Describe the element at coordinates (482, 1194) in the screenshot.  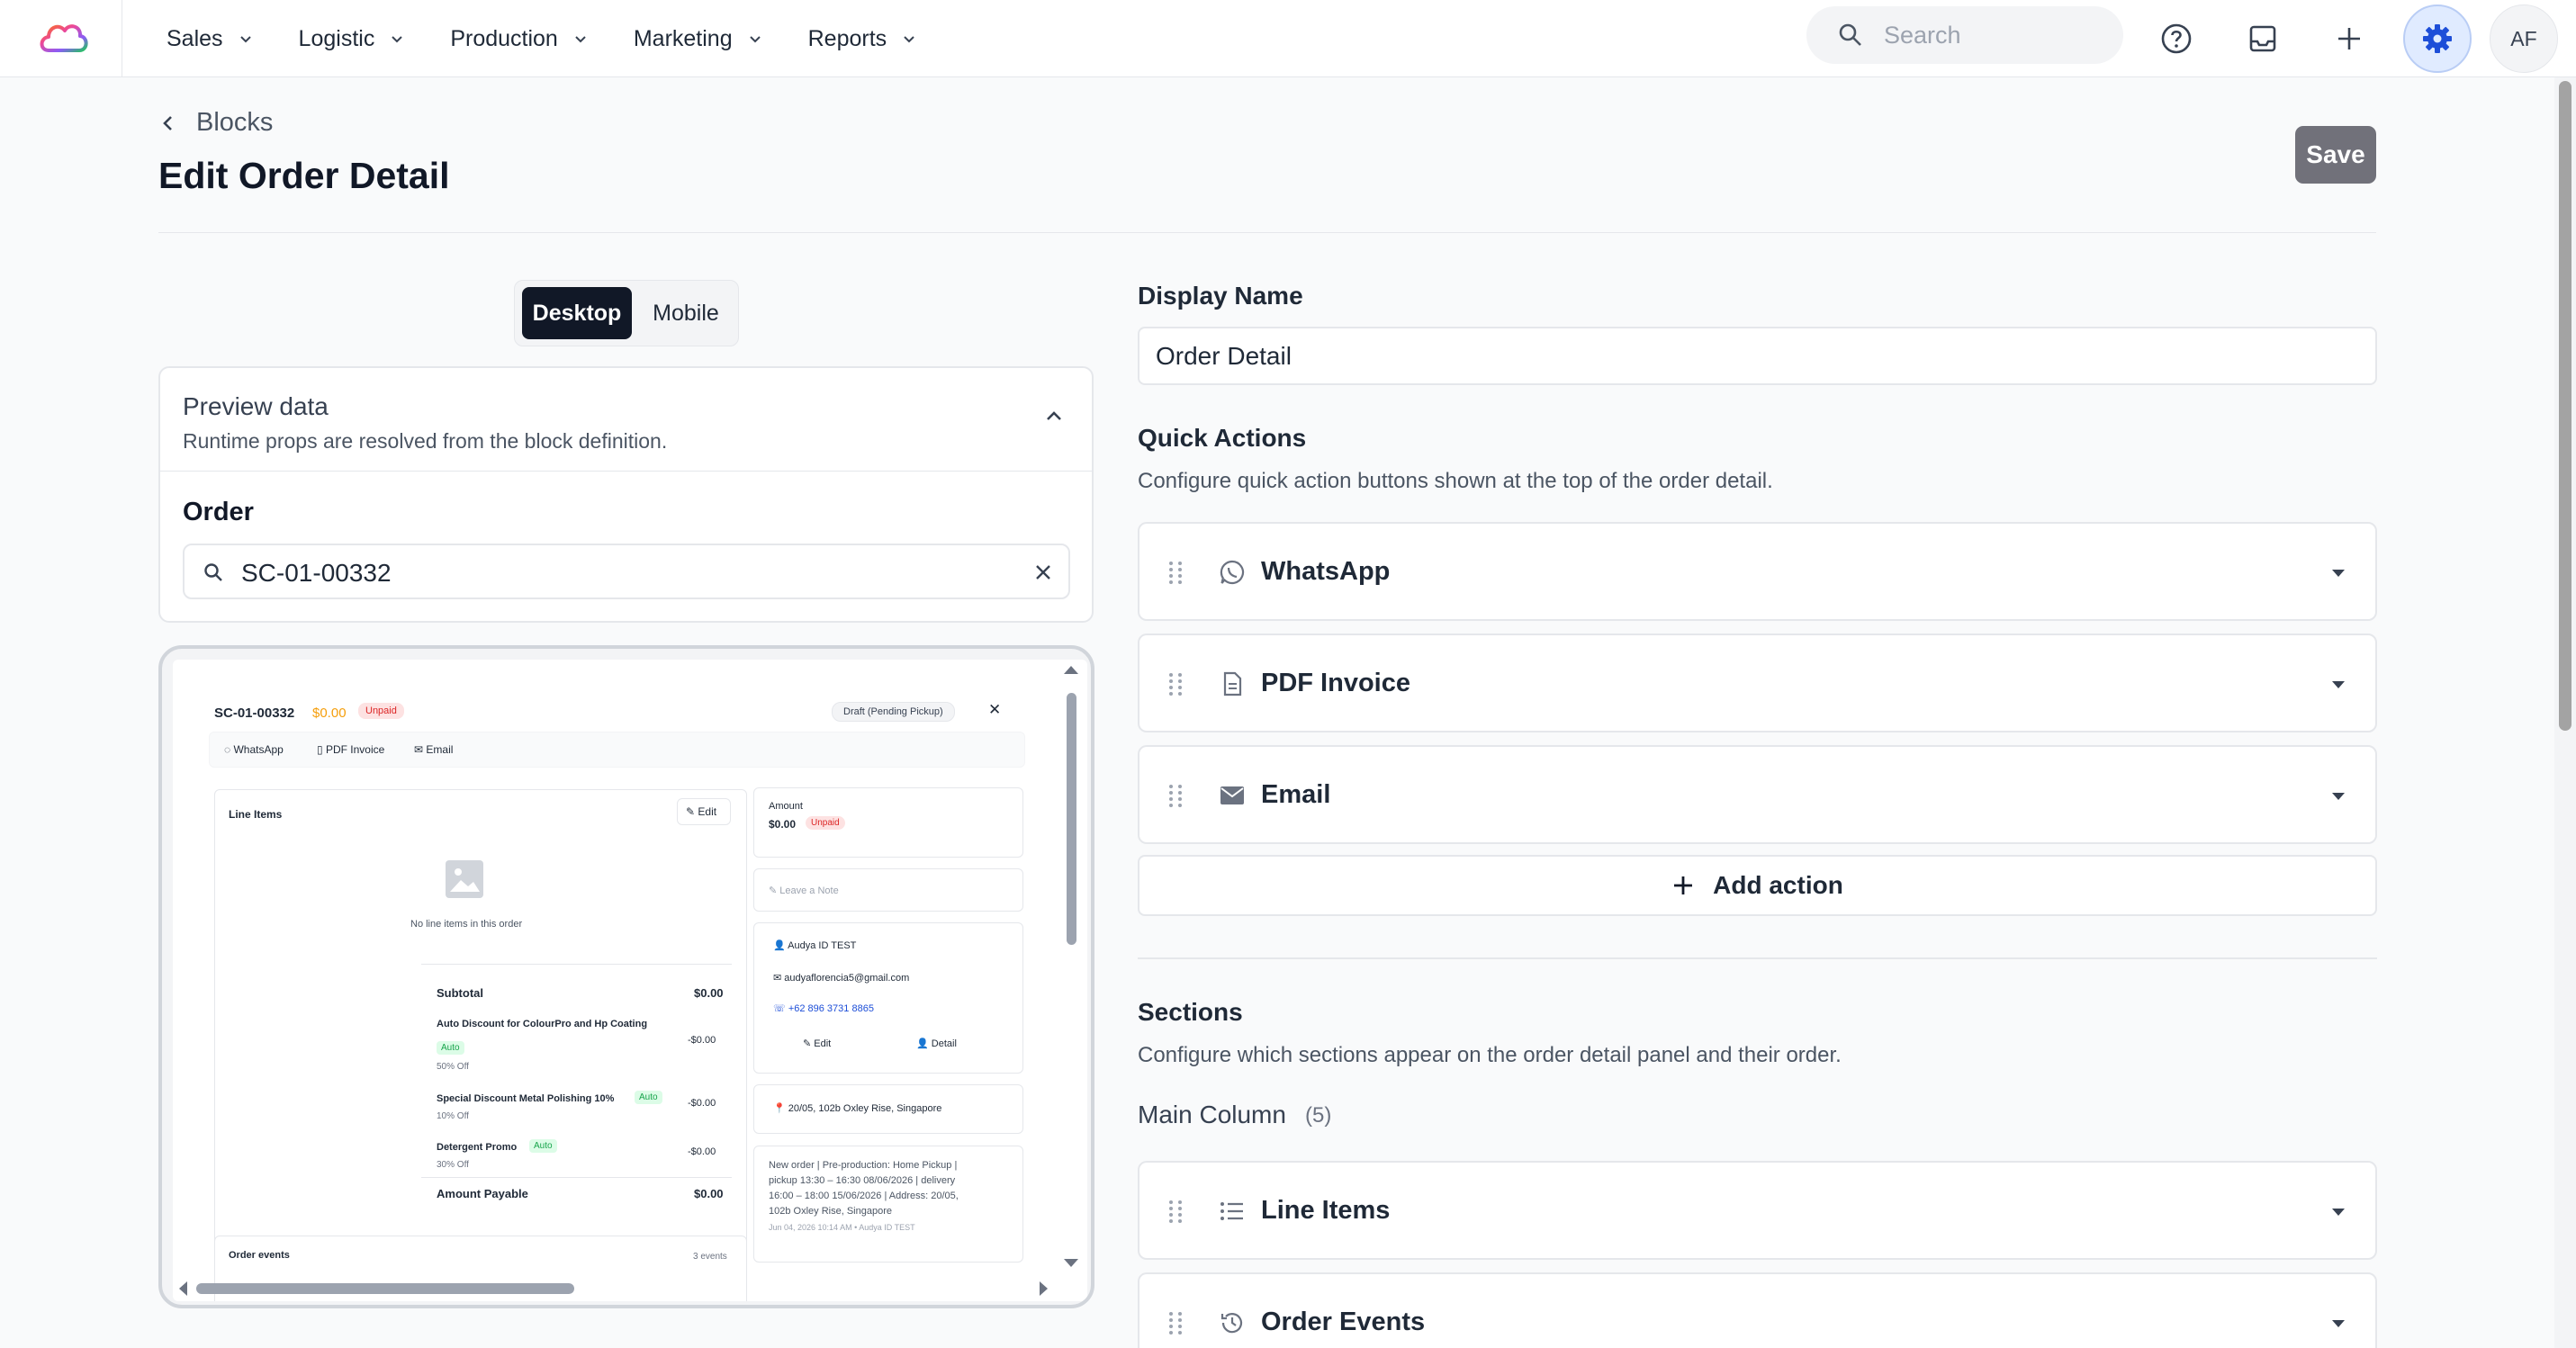
I see `mini-payable-label: Amount Payable` at that location.